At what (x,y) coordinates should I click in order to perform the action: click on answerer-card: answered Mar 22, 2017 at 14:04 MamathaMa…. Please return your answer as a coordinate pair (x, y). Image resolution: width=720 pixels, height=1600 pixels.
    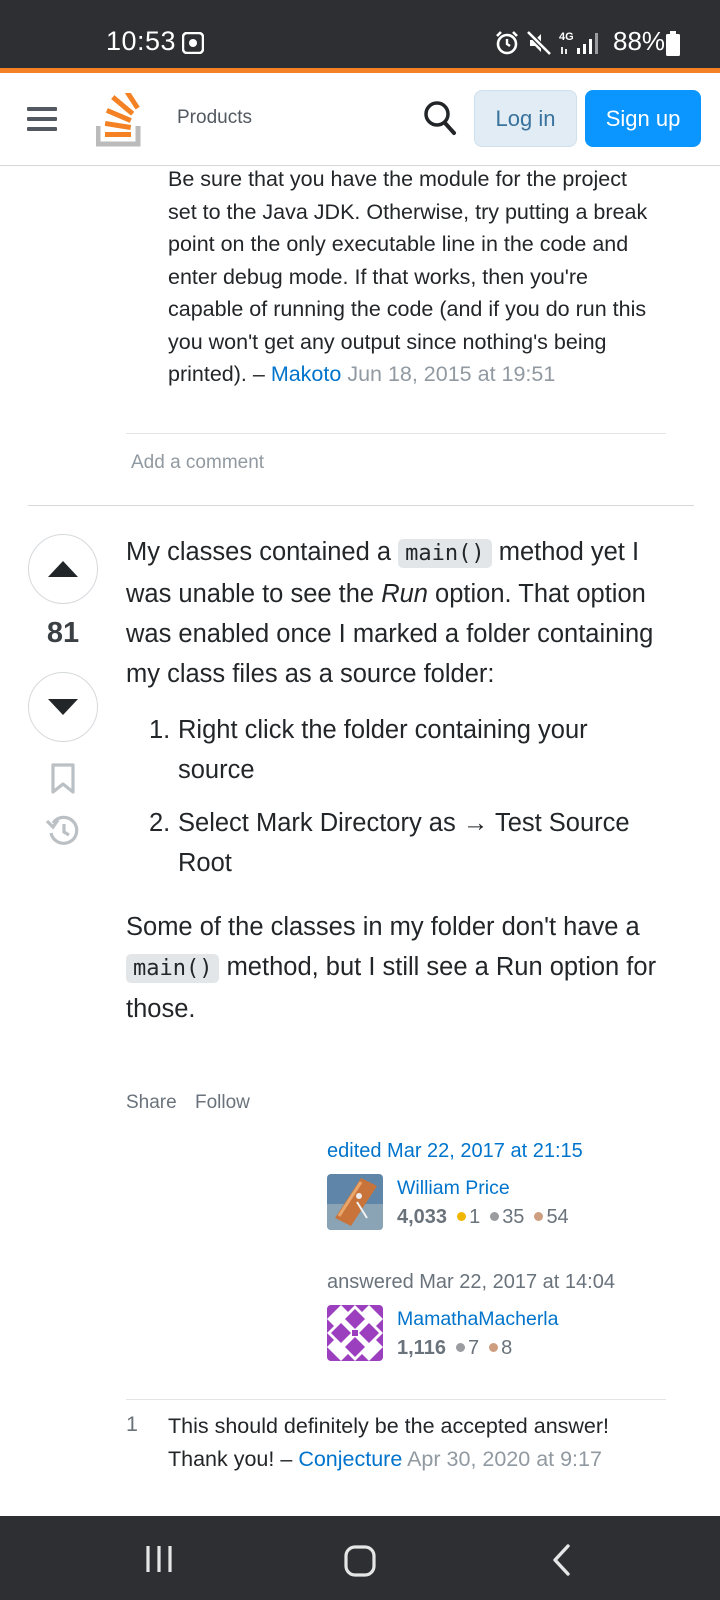
    Looking at the image, I should click on (497, 1316).